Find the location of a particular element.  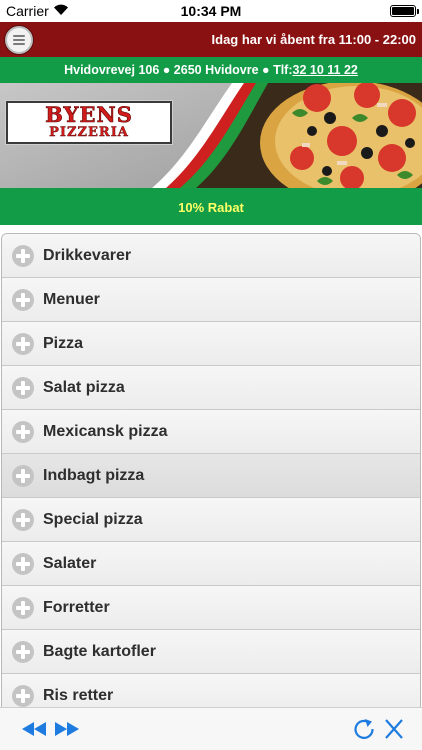

battery-icon is located at coordinates (404, 11).